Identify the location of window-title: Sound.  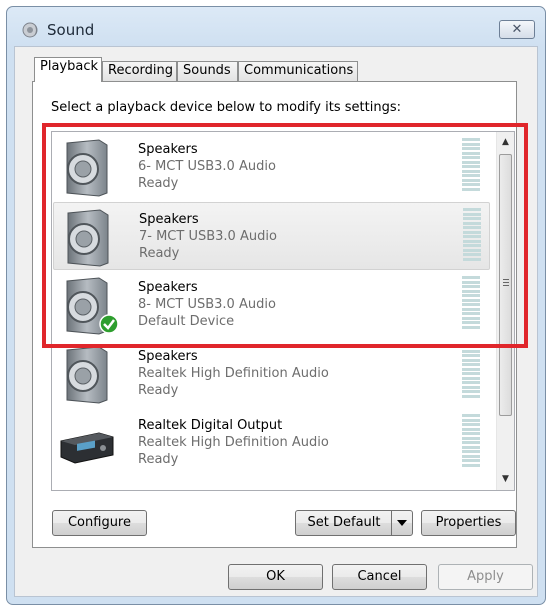
(71, 30).